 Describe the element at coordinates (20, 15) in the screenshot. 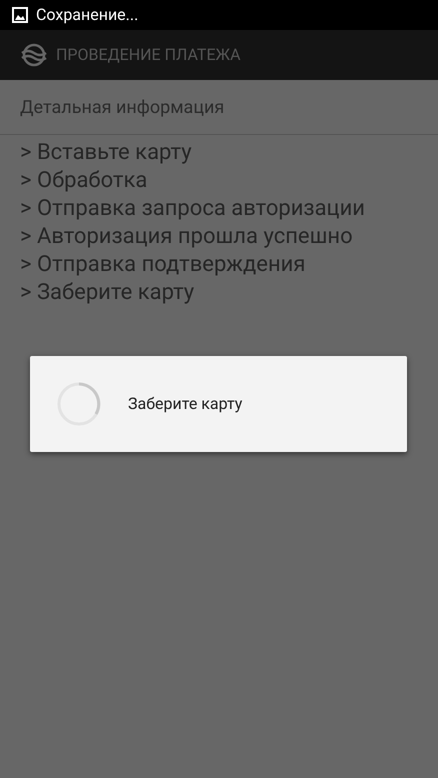

I see `image-icon` at that location.